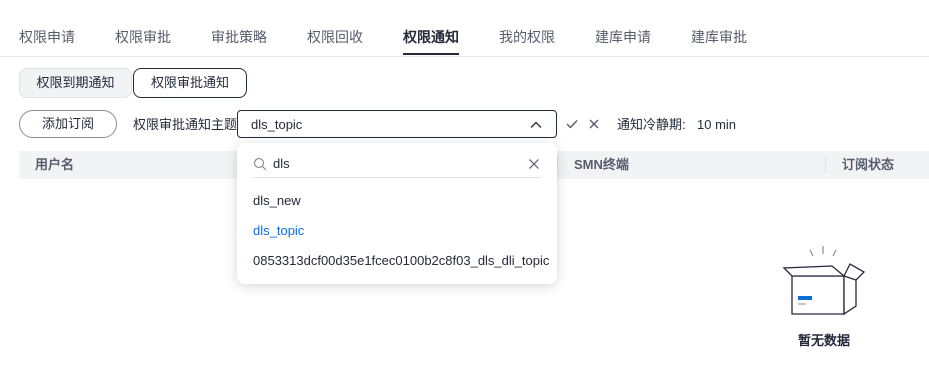 The image size is (929, 390). I want to click on cooldown-label: 通知冷静期:, so click(651, 124).